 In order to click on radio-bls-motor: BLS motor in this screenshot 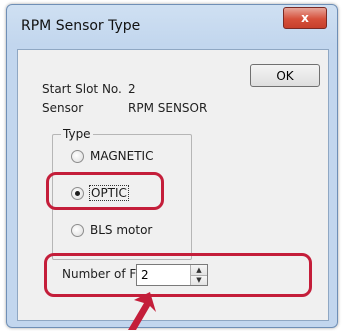, I will do `click(111, 230)`.